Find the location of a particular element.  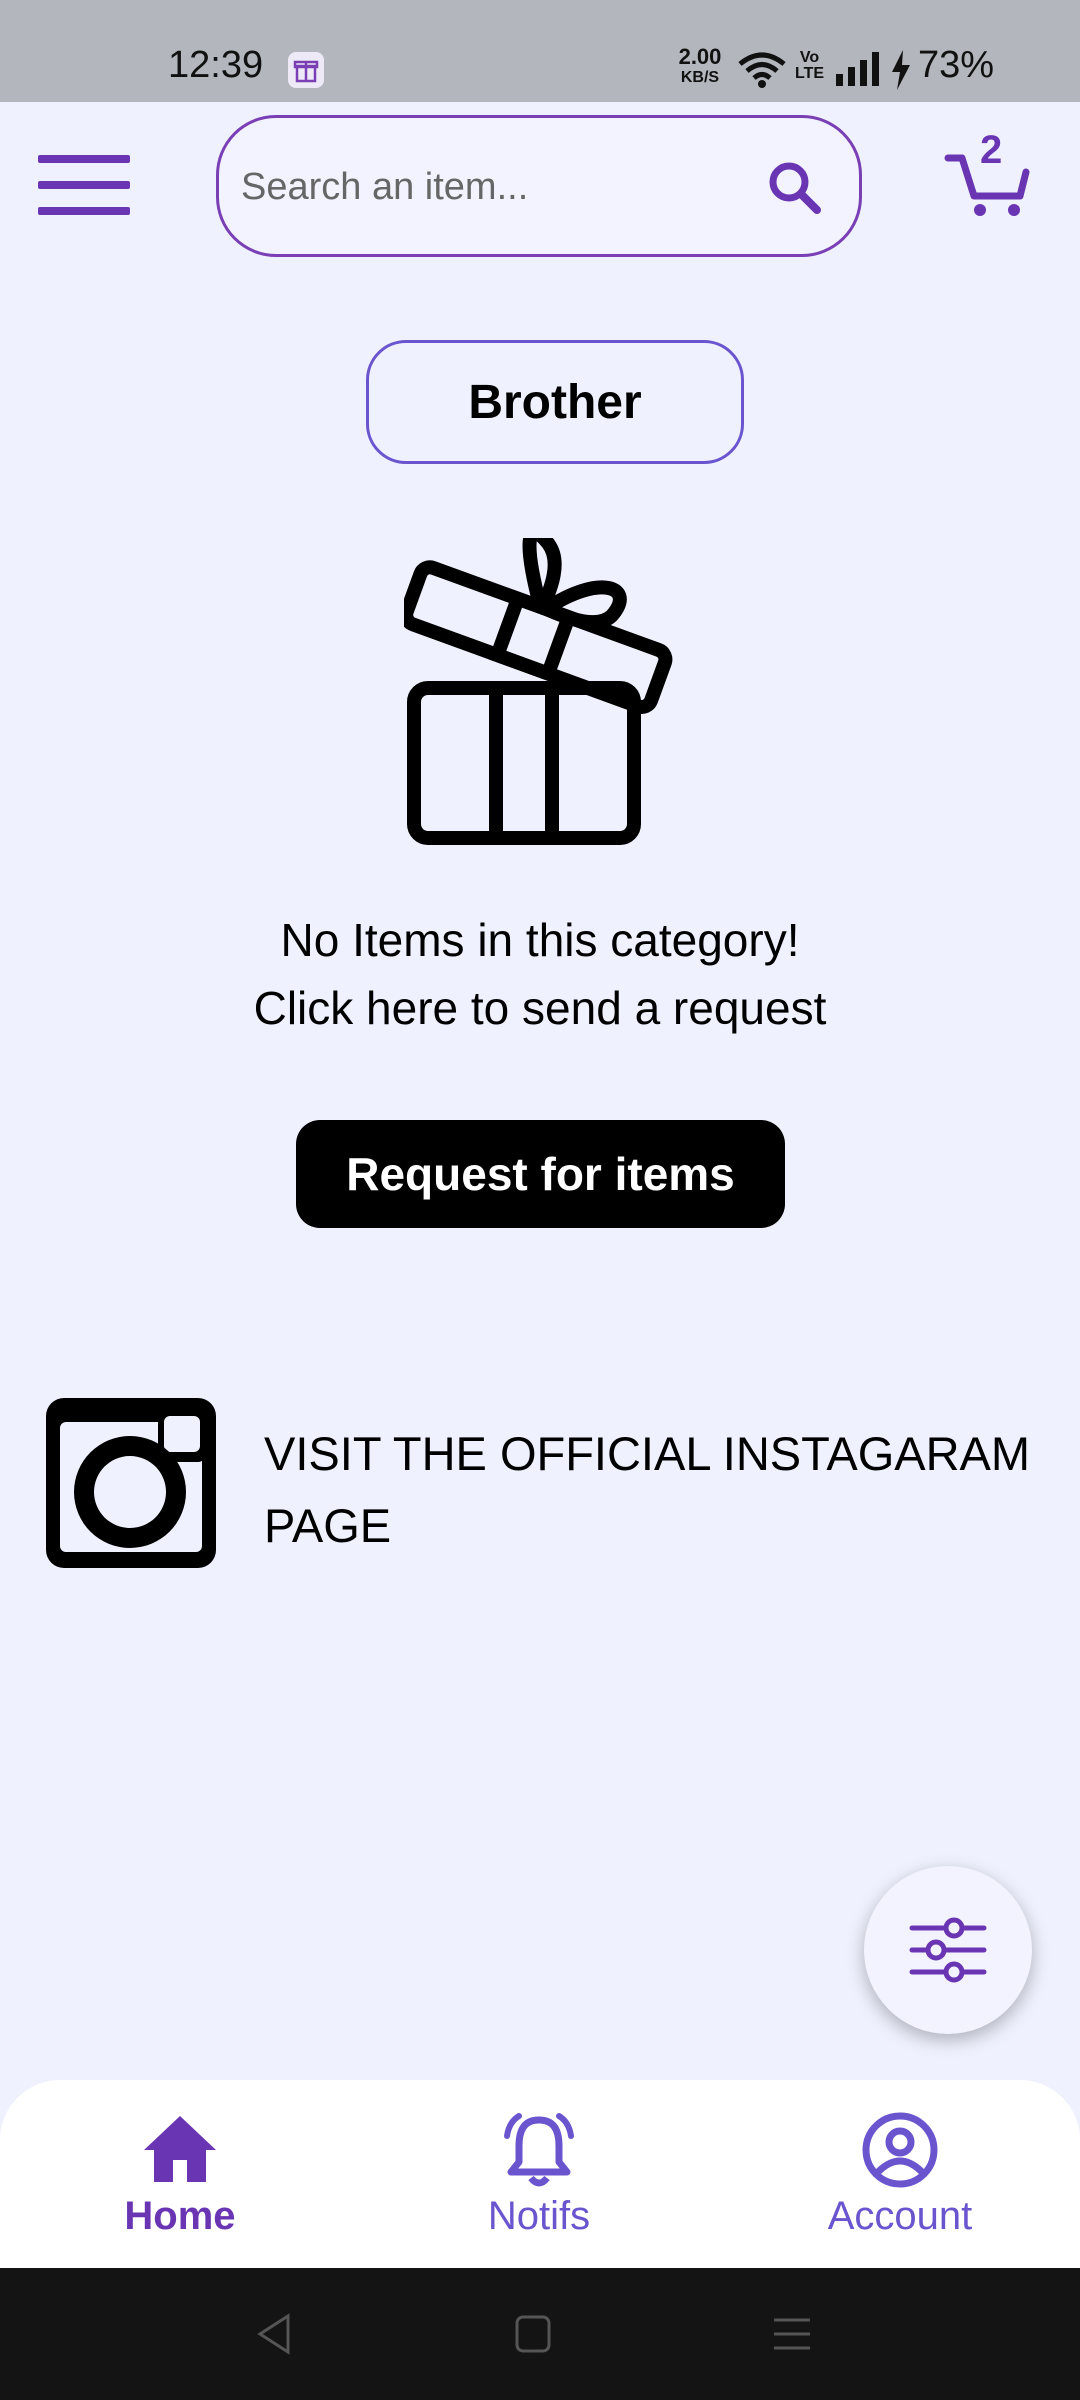

network-speed: 2.00 KB/S is located at coordinates (700, 66).